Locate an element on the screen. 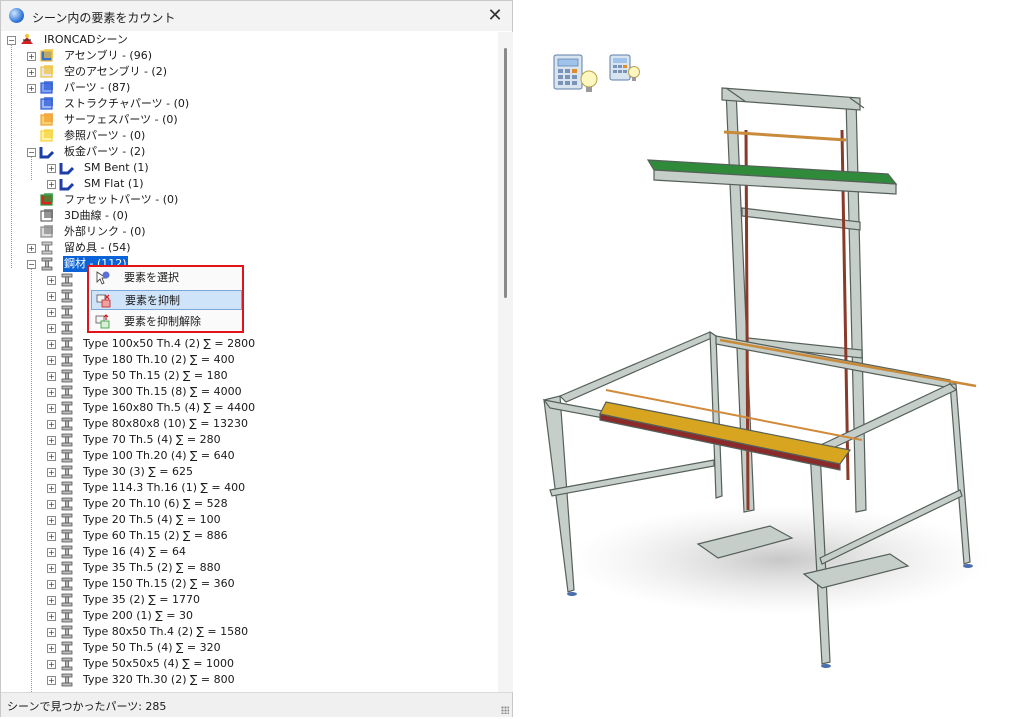 This screenshot has width=1020, height=719. tree-root-label: IRONCADシーン is located at coordinates (86, 39).